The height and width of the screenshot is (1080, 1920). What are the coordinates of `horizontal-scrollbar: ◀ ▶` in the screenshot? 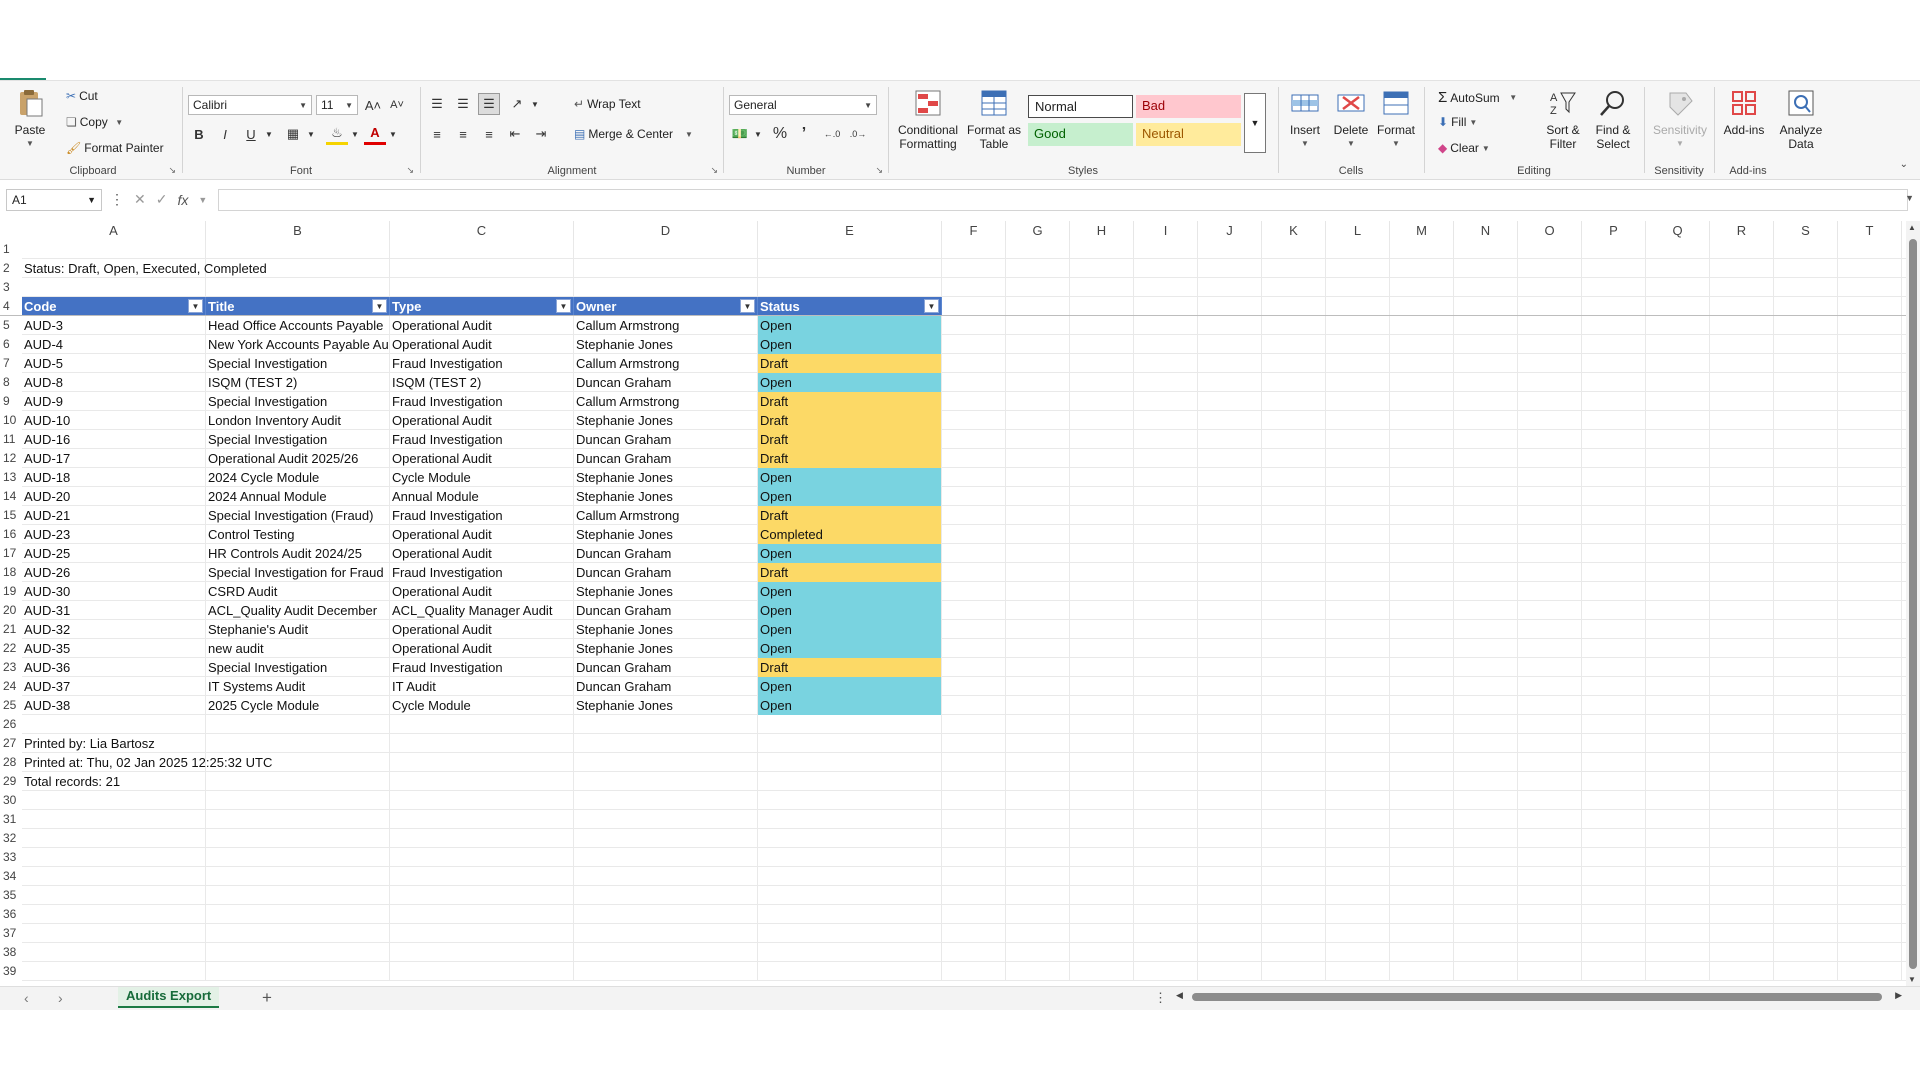 It's located at (1539, 997).